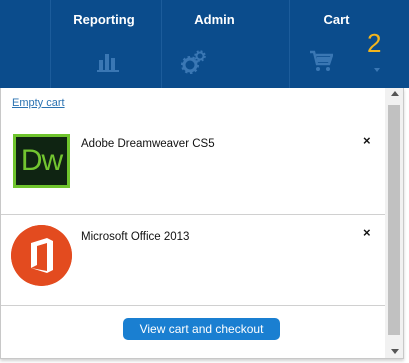  I want to click on scroll-up-arrow-icon, so click(395, 93).